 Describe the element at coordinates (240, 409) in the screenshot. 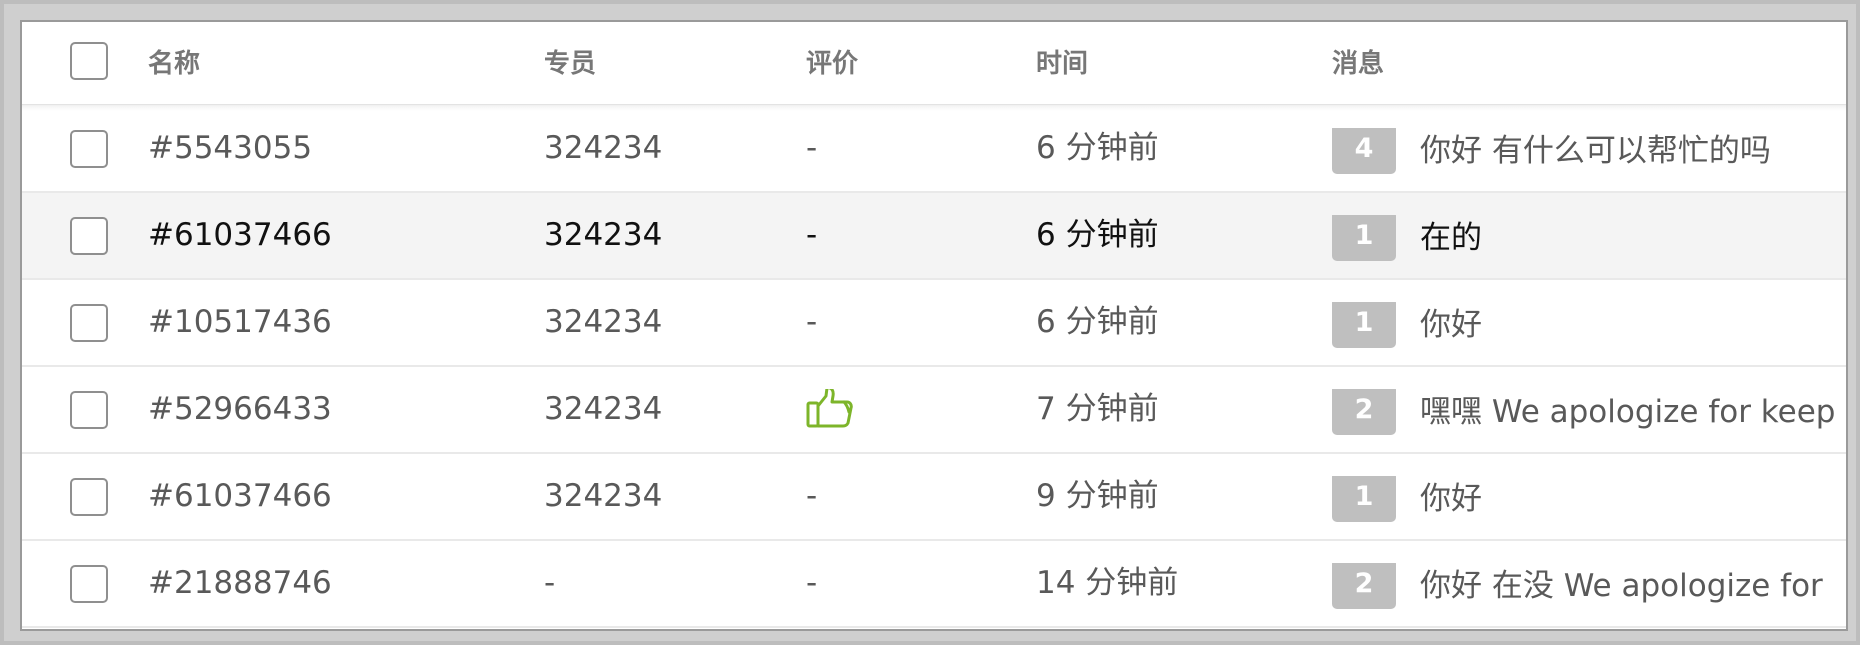

I see `conversation-id: #52966433` at that location.